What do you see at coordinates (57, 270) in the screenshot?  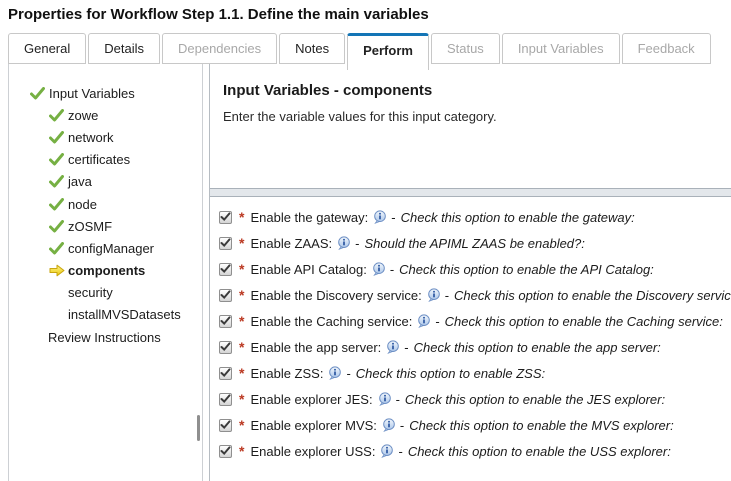 I see `current-step-arrow-icon` at bounding box center [57, 270].